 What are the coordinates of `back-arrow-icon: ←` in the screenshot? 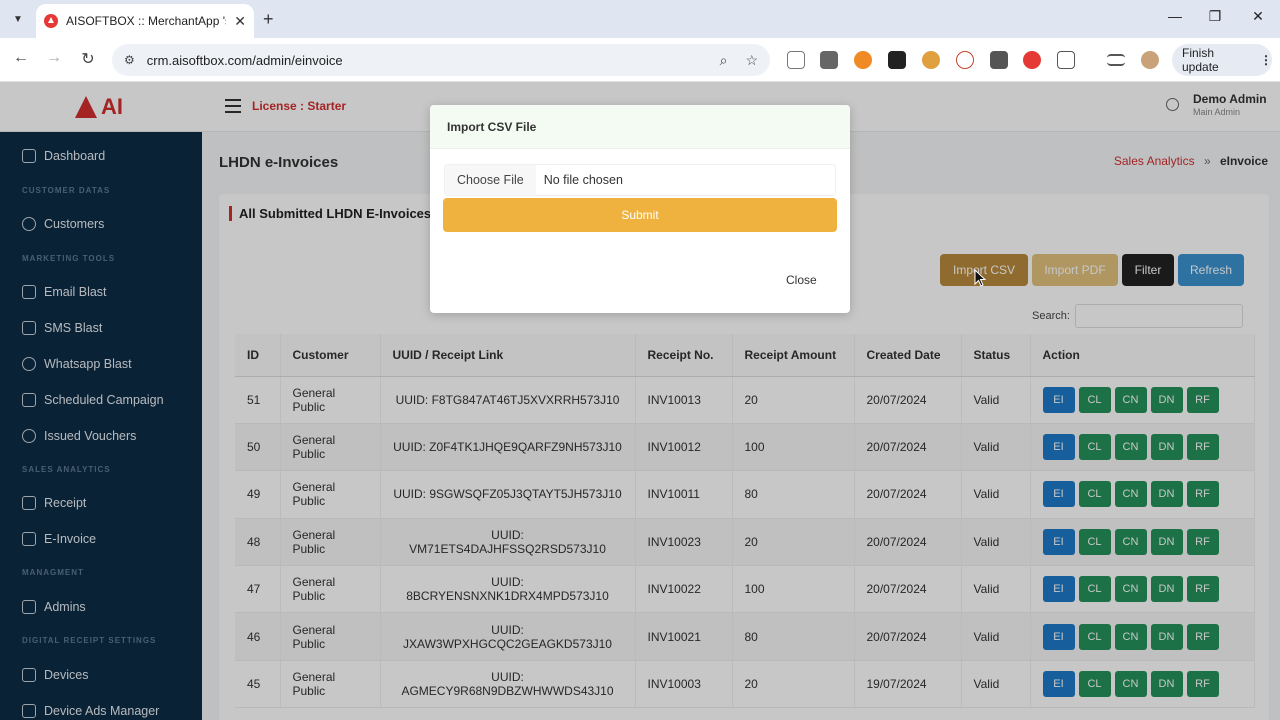 It's located at (21, 58).